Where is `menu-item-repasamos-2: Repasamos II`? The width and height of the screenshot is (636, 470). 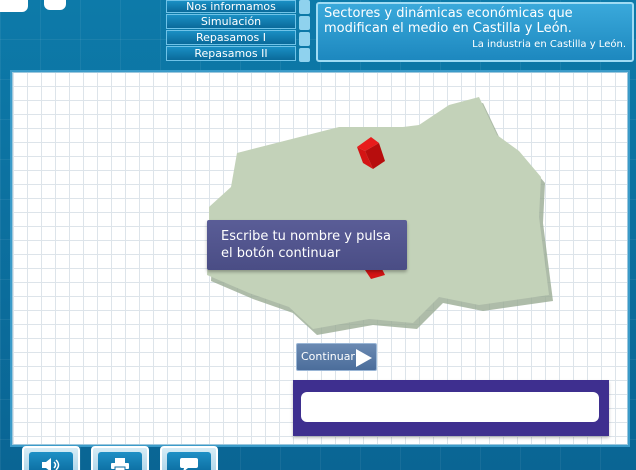
menu-item-repasamos-2: Repasamos II is located at coordinates (231, 53).